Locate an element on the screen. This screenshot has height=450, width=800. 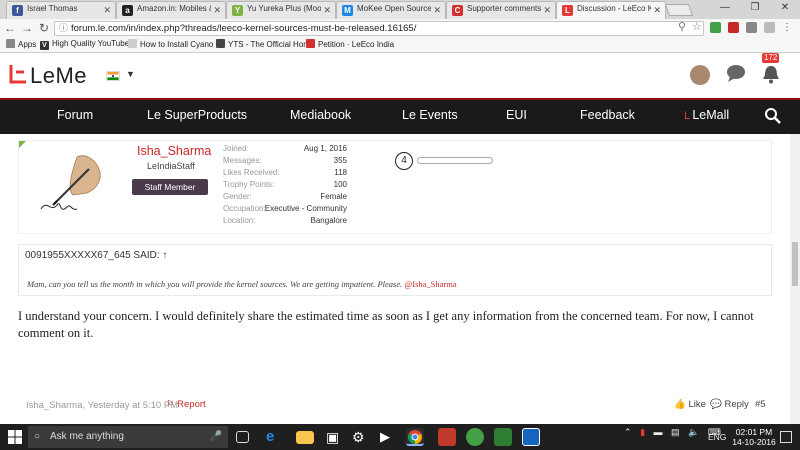
stat-value: 355 is located at coordinates (340, 160).